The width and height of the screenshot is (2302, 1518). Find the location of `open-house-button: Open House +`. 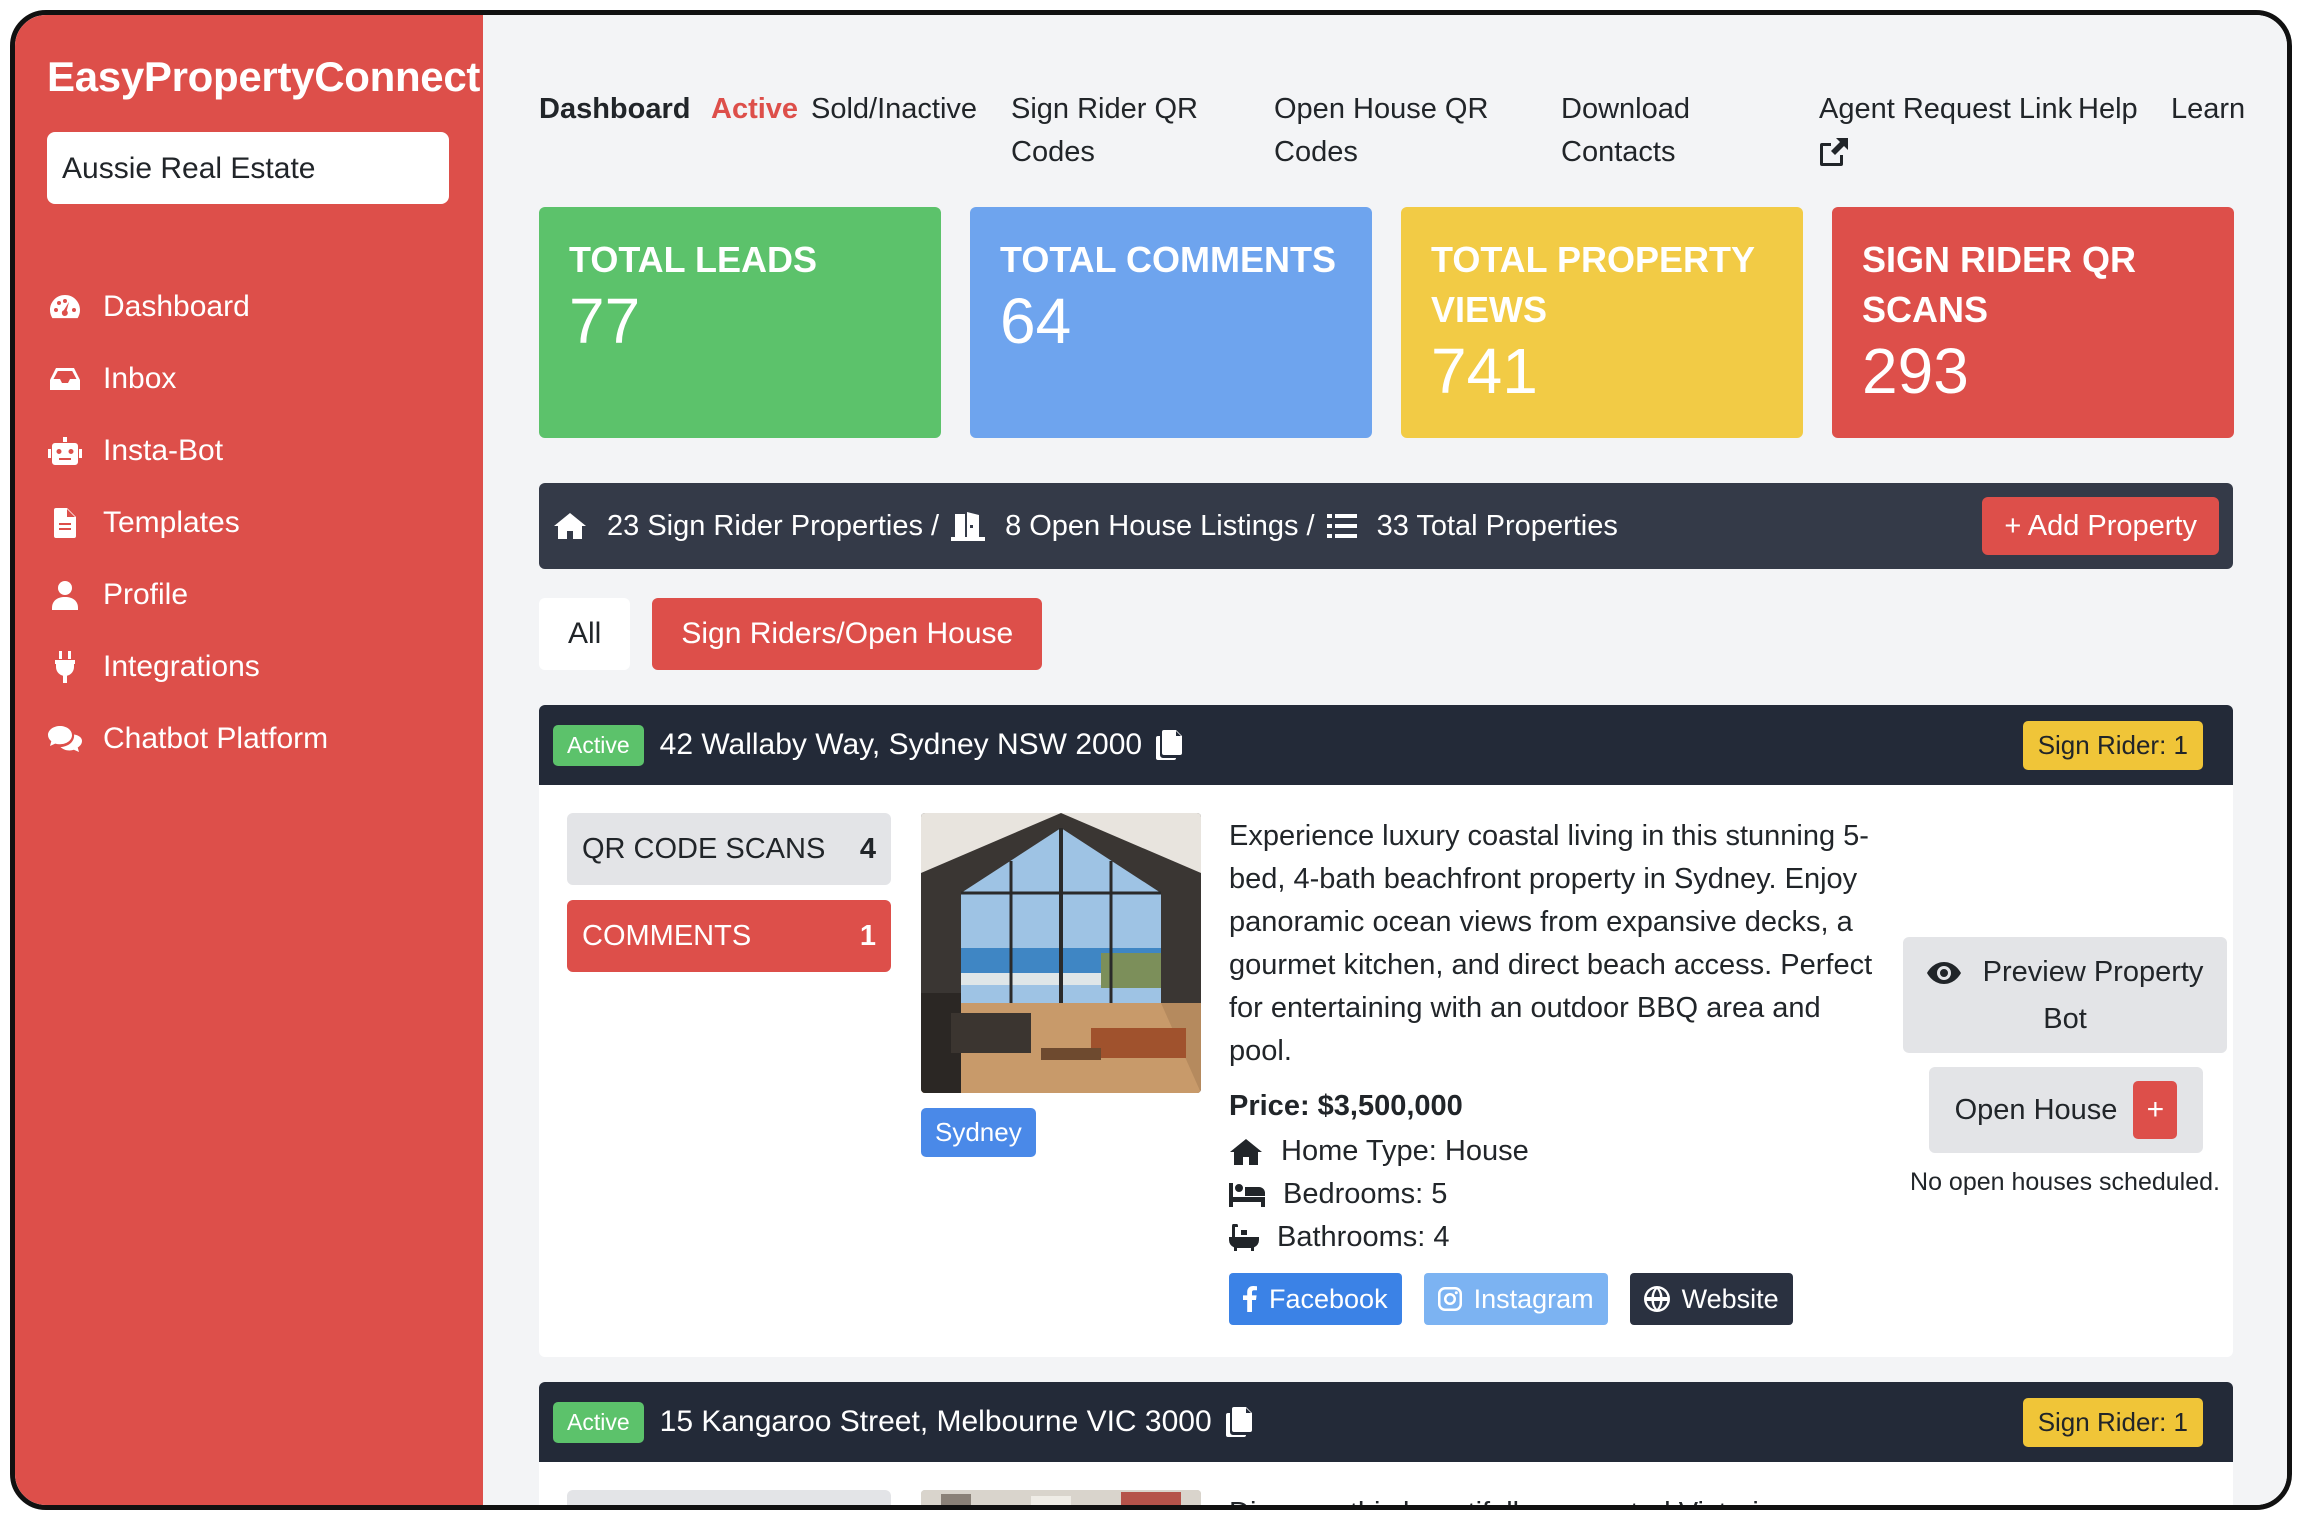

open-house-button: Open House + is located at coordinates (2066, 1110).